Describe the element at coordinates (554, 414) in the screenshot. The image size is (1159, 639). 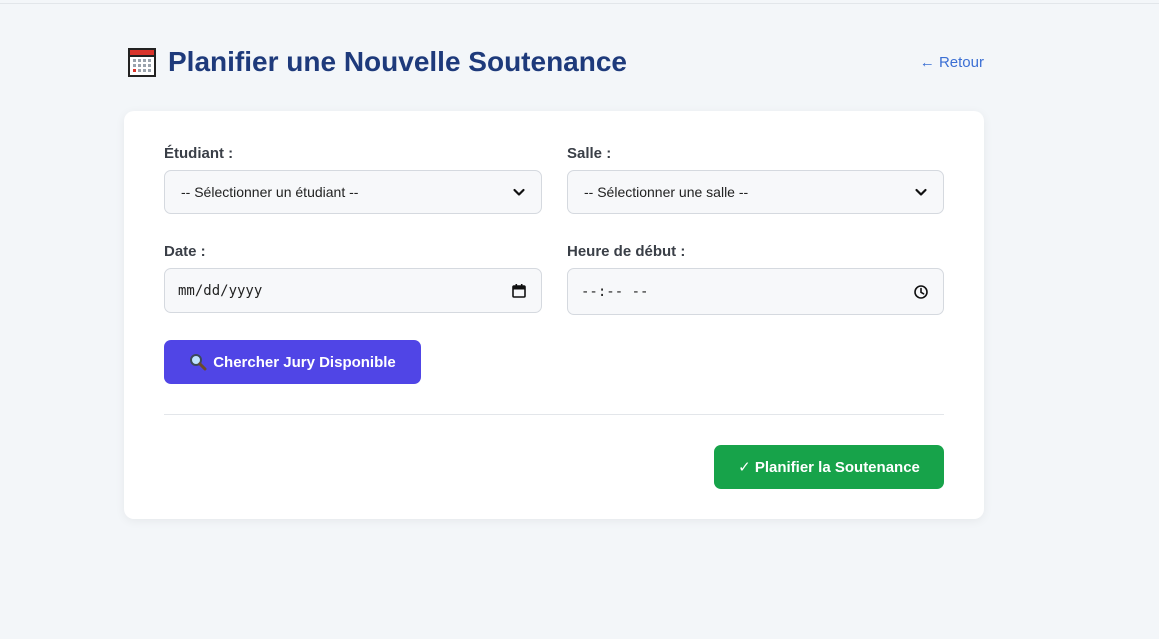
I see `form-divider` at that location.